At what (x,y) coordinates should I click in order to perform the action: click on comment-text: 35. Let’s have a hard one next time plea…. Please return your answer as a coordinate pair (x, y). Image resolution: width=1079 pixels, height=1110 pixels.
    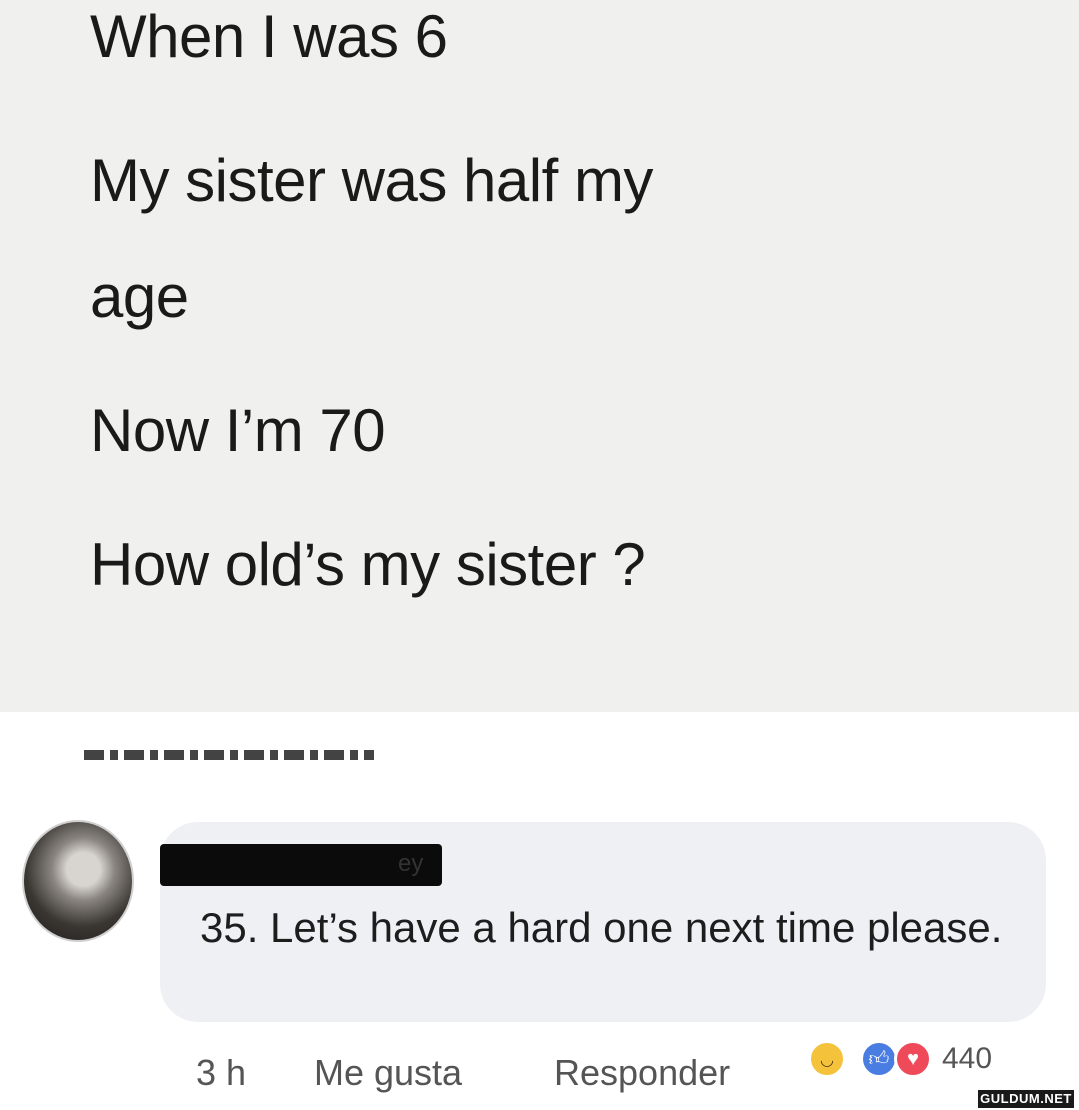
    Looking at the image, I should click on (601, 927).